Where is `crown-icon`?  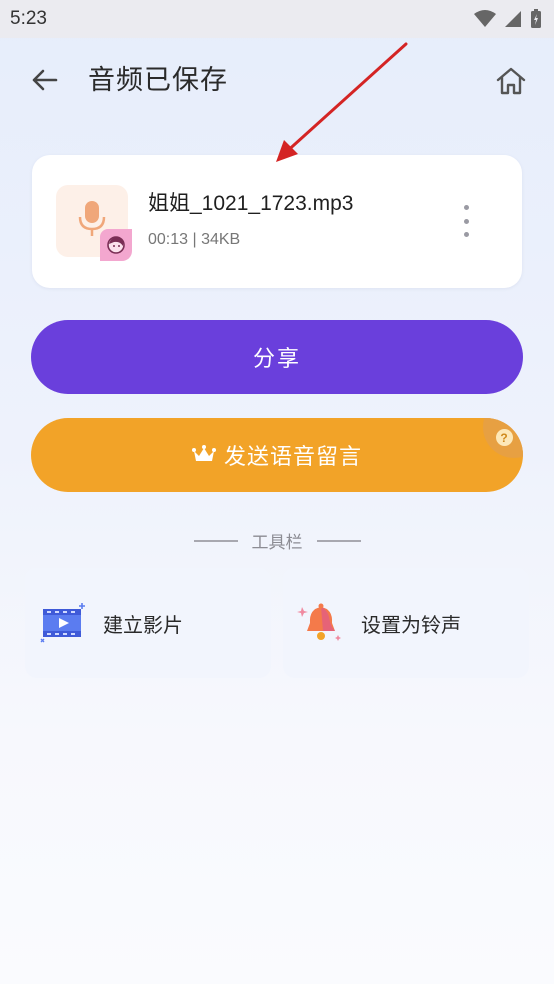
crown-icon is located at coordinates (203, 453).